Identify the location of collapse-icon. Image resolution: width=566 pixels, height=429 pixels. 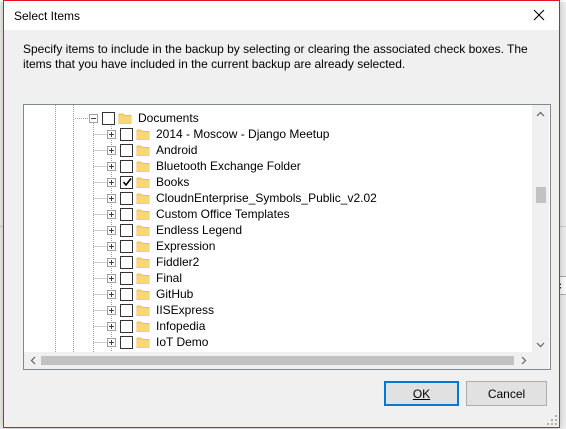
(93, 118).